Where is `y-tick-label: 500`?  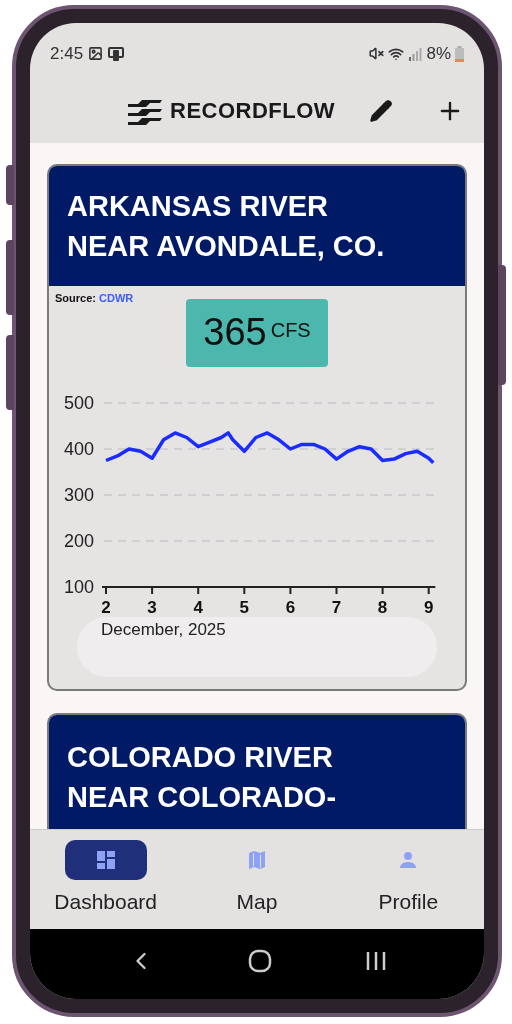 y-tick-label: 500 is located at coordinates (78, 403).